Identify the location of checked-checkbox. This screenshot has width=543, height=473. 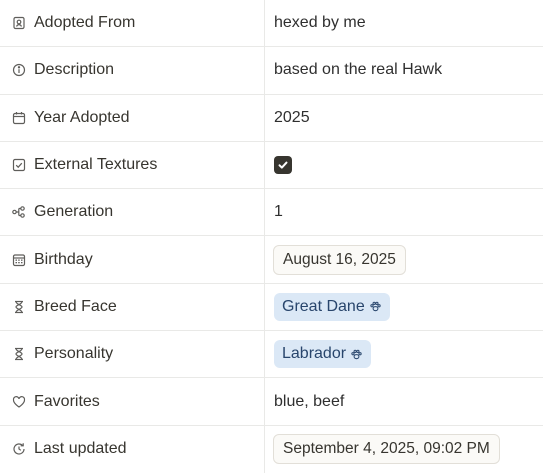
(283, 165).